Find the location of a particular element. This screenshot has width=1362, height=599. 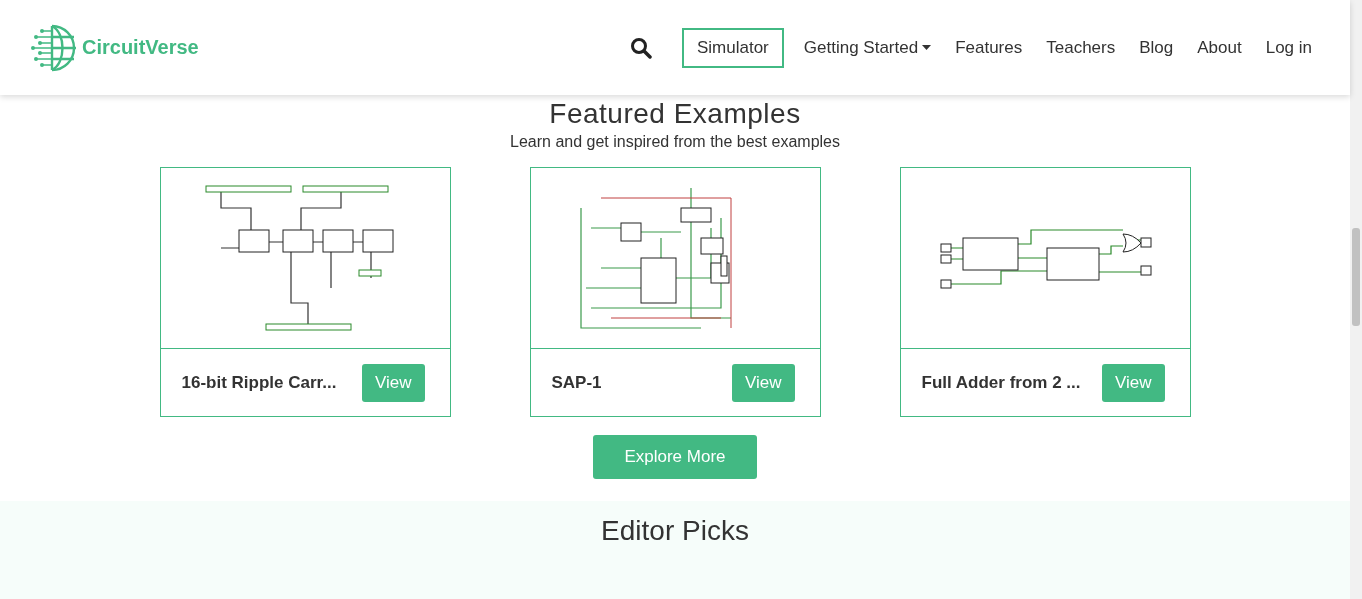

nav-link: About is located at coordinates (1219, 47).